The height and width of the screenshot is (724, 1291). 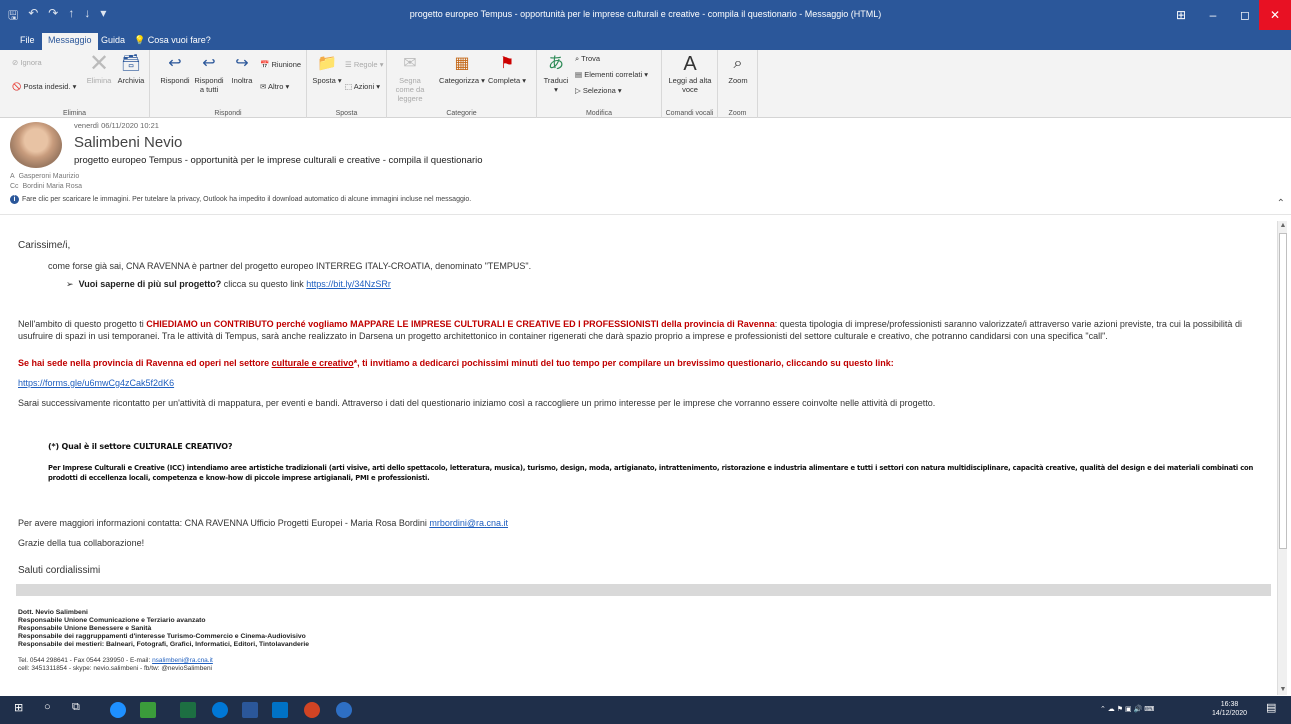 What do you see at coordinates (242, 63) in the screenshot?
I see `forward-icon: ↪` at bounding box center [242, 63].